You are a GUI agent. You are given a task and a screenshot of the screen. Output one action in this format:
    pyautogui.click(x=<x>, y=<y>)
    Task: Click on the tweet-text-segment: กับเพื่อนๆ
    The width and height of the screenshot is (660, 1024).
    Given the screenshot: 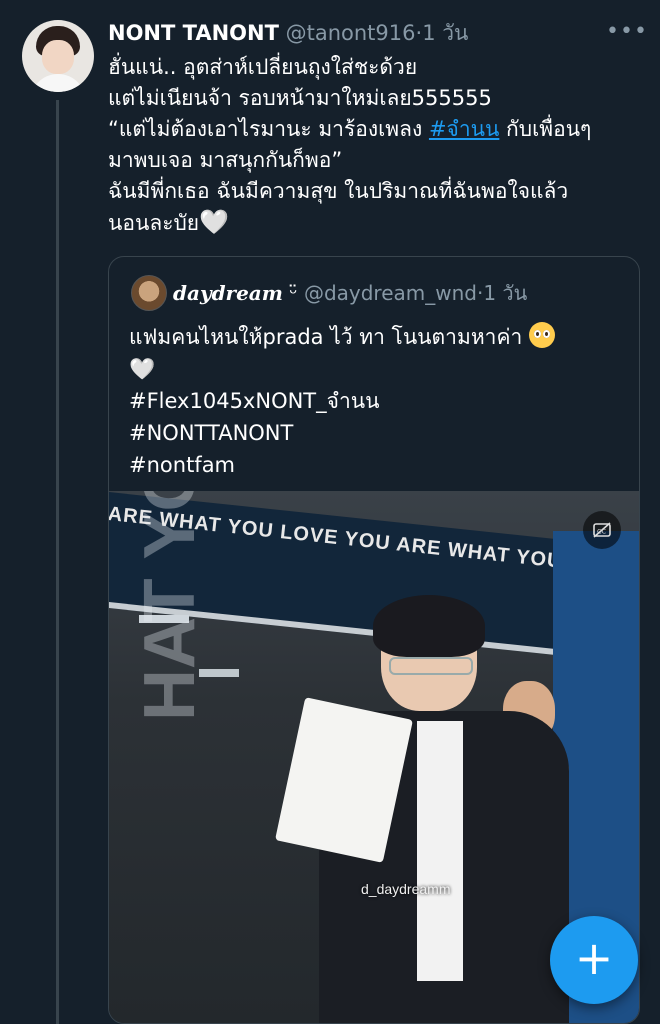 What is the action you would take?
    pyautogui.click(x=545, y=129)
    